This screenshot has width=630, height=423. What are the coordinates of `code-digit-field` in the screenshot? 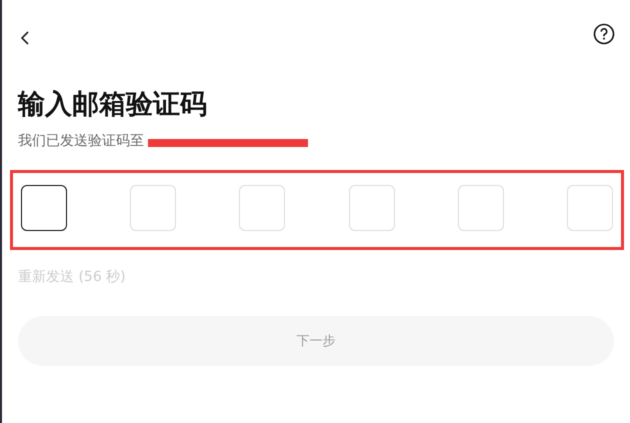 It's located at (44, 208).